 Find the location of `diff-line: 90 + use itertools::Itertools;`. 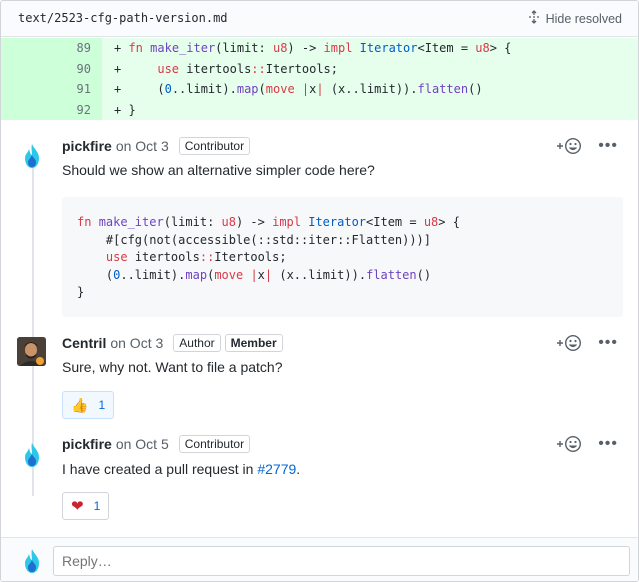

diff-line: 90 + use itertools::Itertools; is located at coordinates (319, 68).